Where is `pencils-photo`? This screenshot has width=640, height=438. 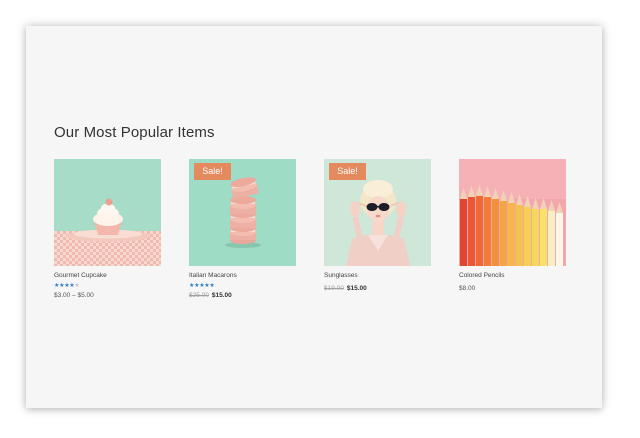
pencils-photo is located at coordinates (512, 212).